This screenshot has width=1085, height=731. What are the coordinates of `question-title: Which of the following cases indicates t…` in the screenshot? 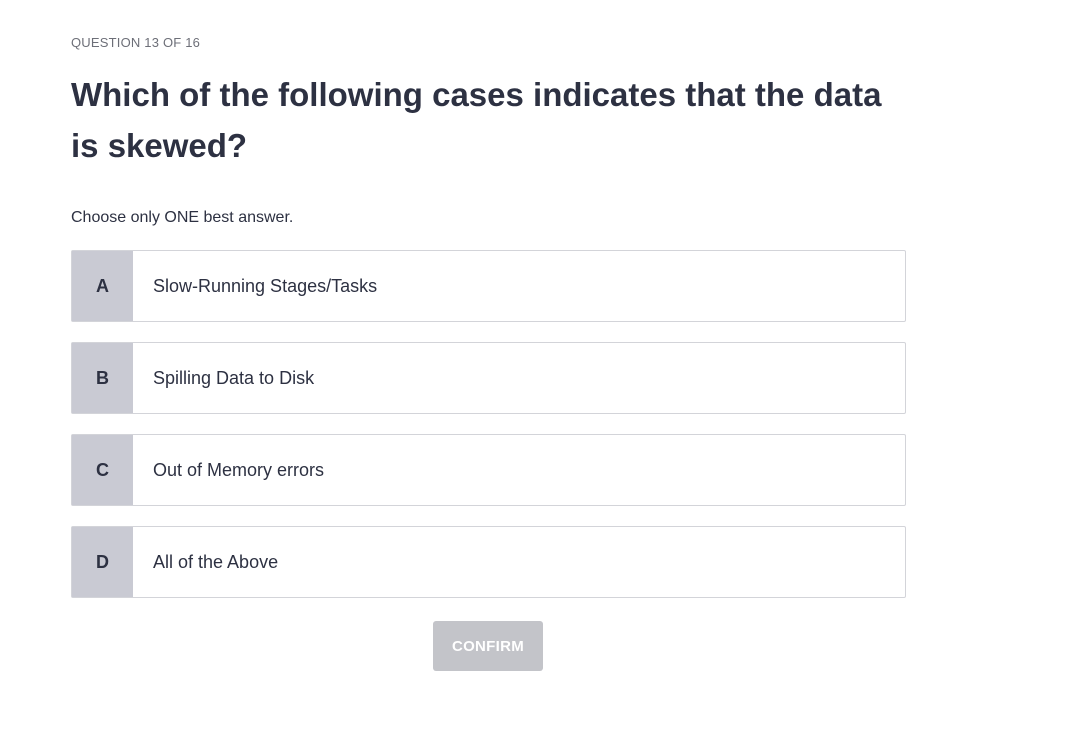 It's located at (476, 120).